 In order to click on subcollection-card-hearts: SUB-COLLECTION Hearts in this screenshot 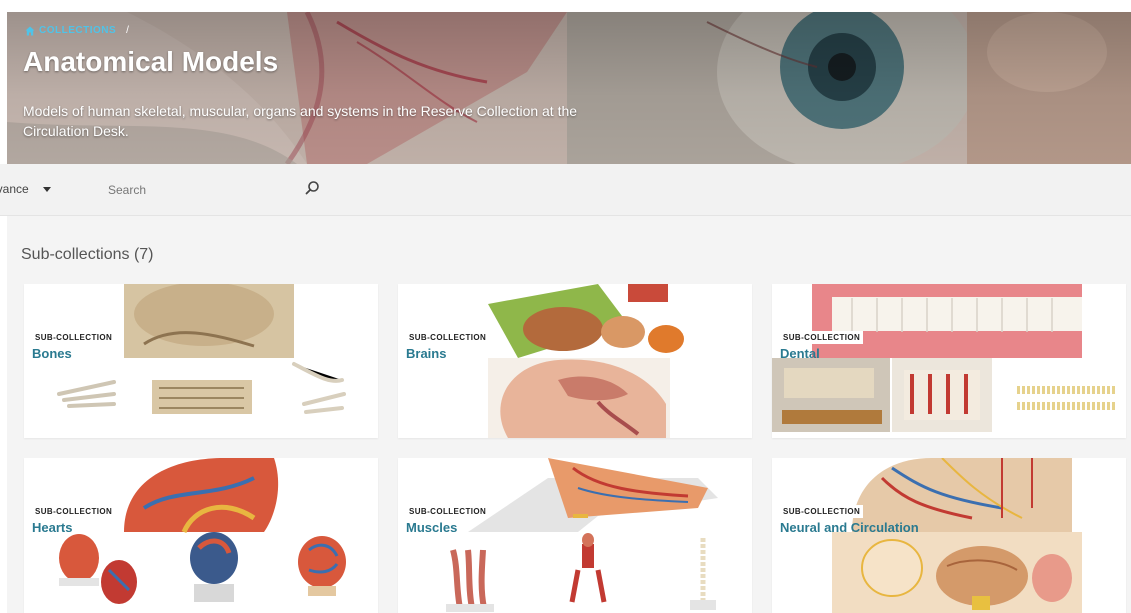, I will do `click(201, 535)`.